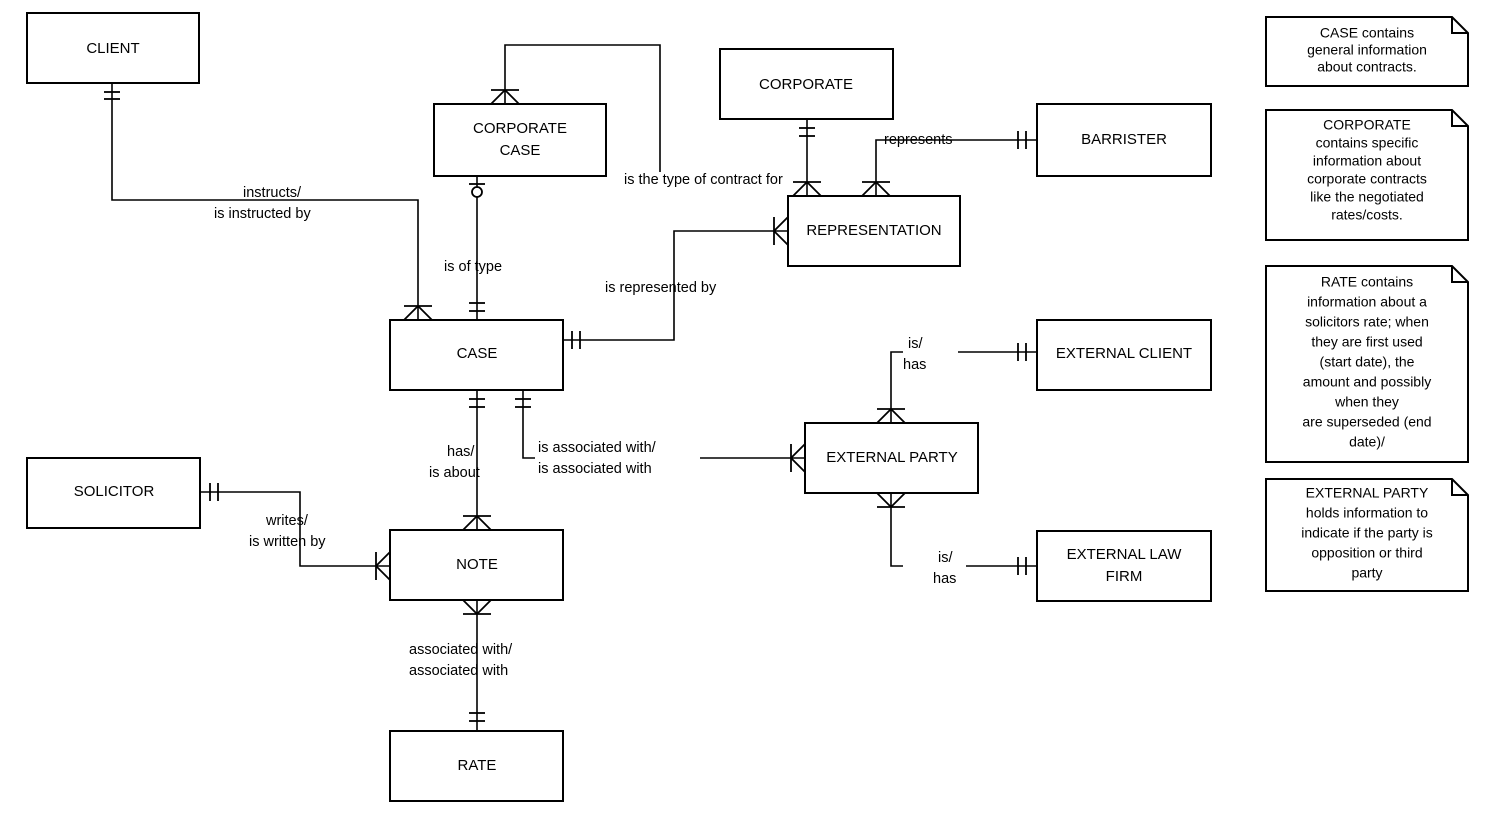 Image resolution: width=1504 pixels, height=831 pixels. What do you see at coordinates (1367, 302) in the screenshot?
I see `annotation-note-rate-line-1: information about a` at bounding box center [1367, 302].